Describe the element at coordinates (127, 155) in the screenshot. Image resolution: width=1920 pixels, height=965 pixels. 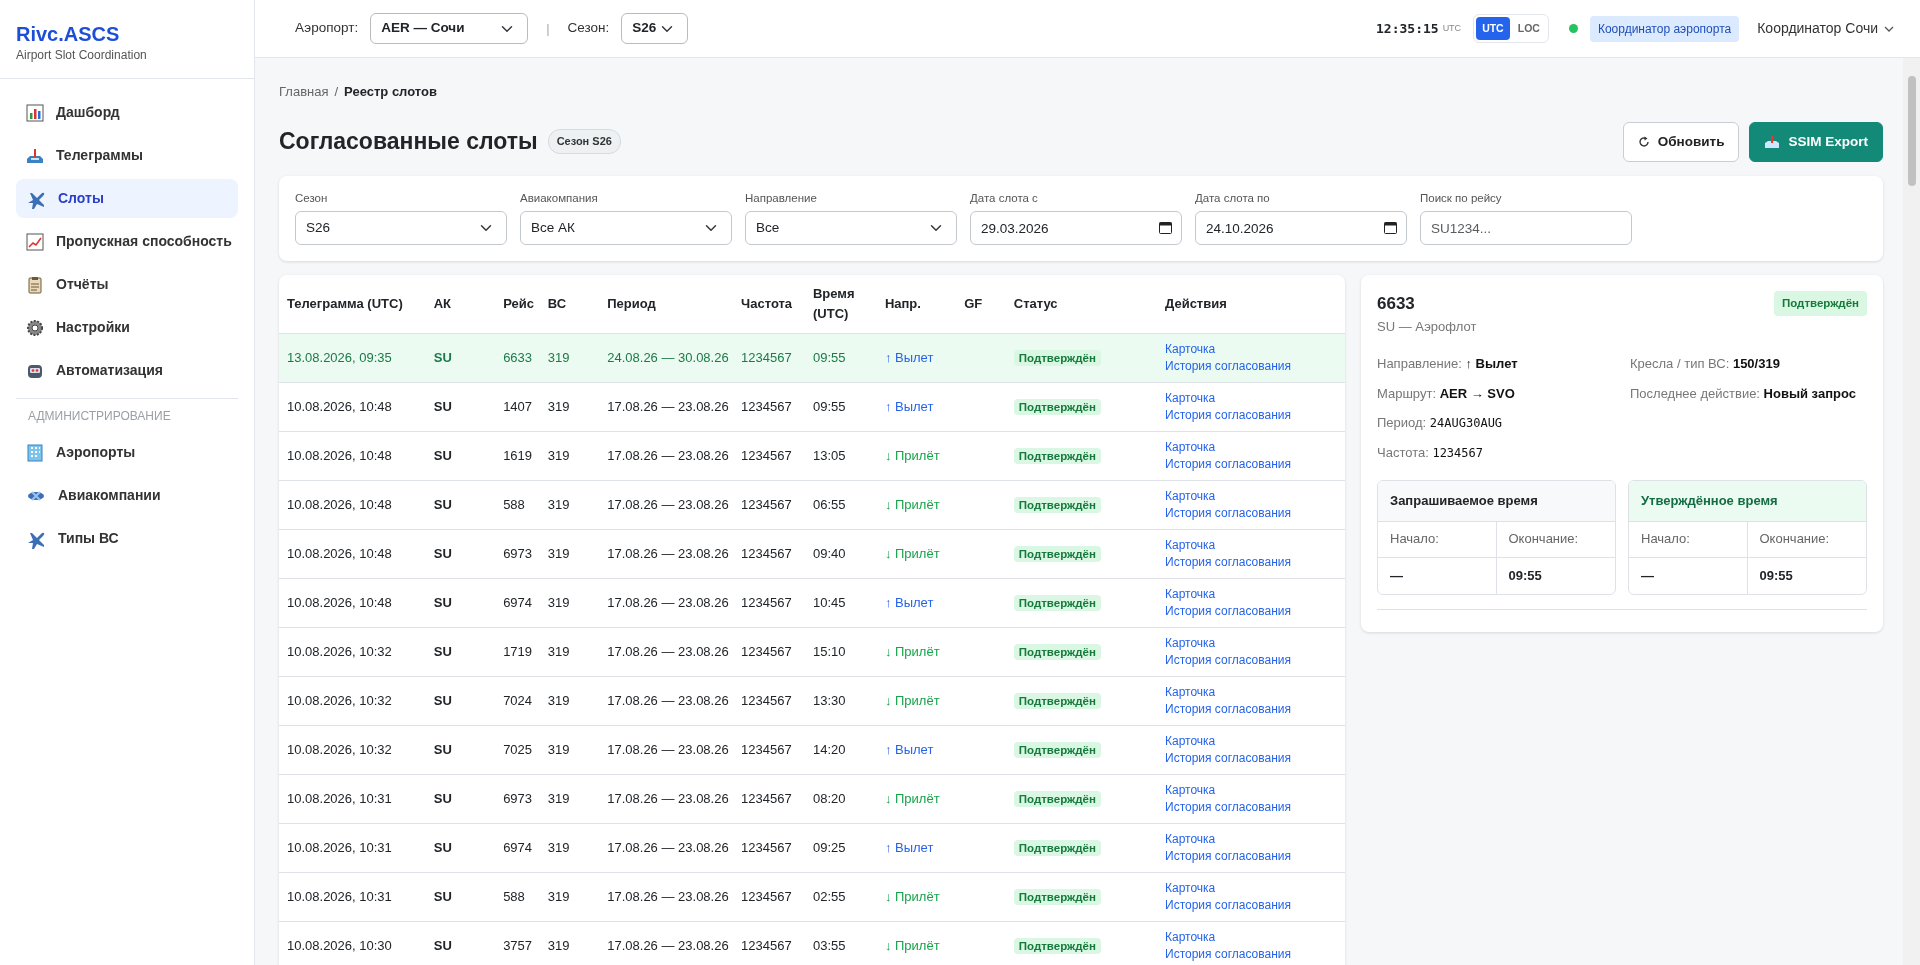
I see `sidebar-item: Телеграммы` at that location.